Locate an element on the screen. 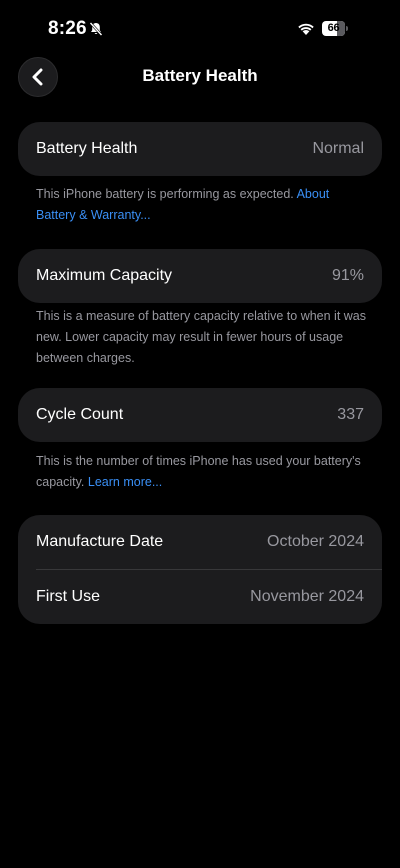 The width and height of the screenshot is (400, 868). status-time: 8:26 is located at coordinates (67, 28).